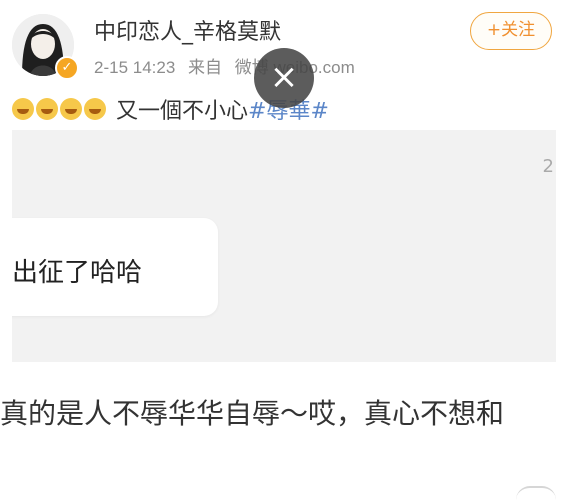 This screenshot has height=500, width=574. I want to click on verified-badge-icon: ✓, so click(67, 68).